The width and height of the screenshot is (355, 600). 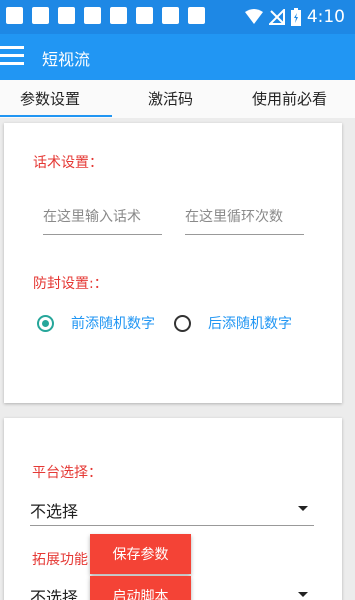 What do you see at coordinates (325, 17) in the screenshot?
I see `status-time: 4:10` at bounding box center [325, 17].